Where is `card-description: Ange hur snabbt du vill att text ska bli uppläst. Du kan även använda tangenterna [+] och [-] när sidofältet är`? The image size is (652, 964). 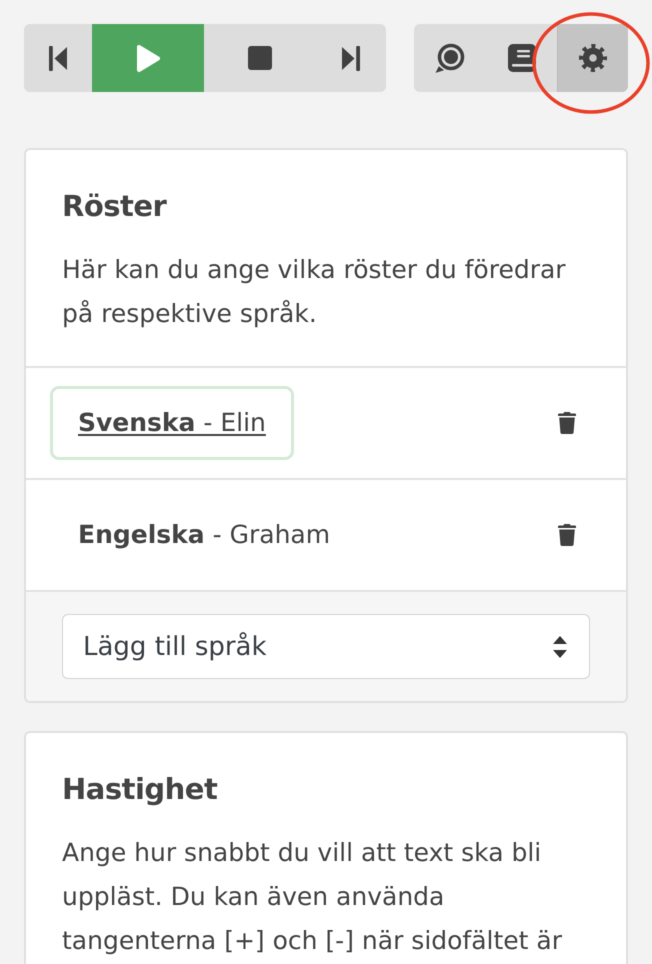
card-description: Ange hur snabbt du vill att text ska bli uppläst. Du kan även använda tangenterna [+] och [-] när sidofältet är is located at coordinates (313, 897).